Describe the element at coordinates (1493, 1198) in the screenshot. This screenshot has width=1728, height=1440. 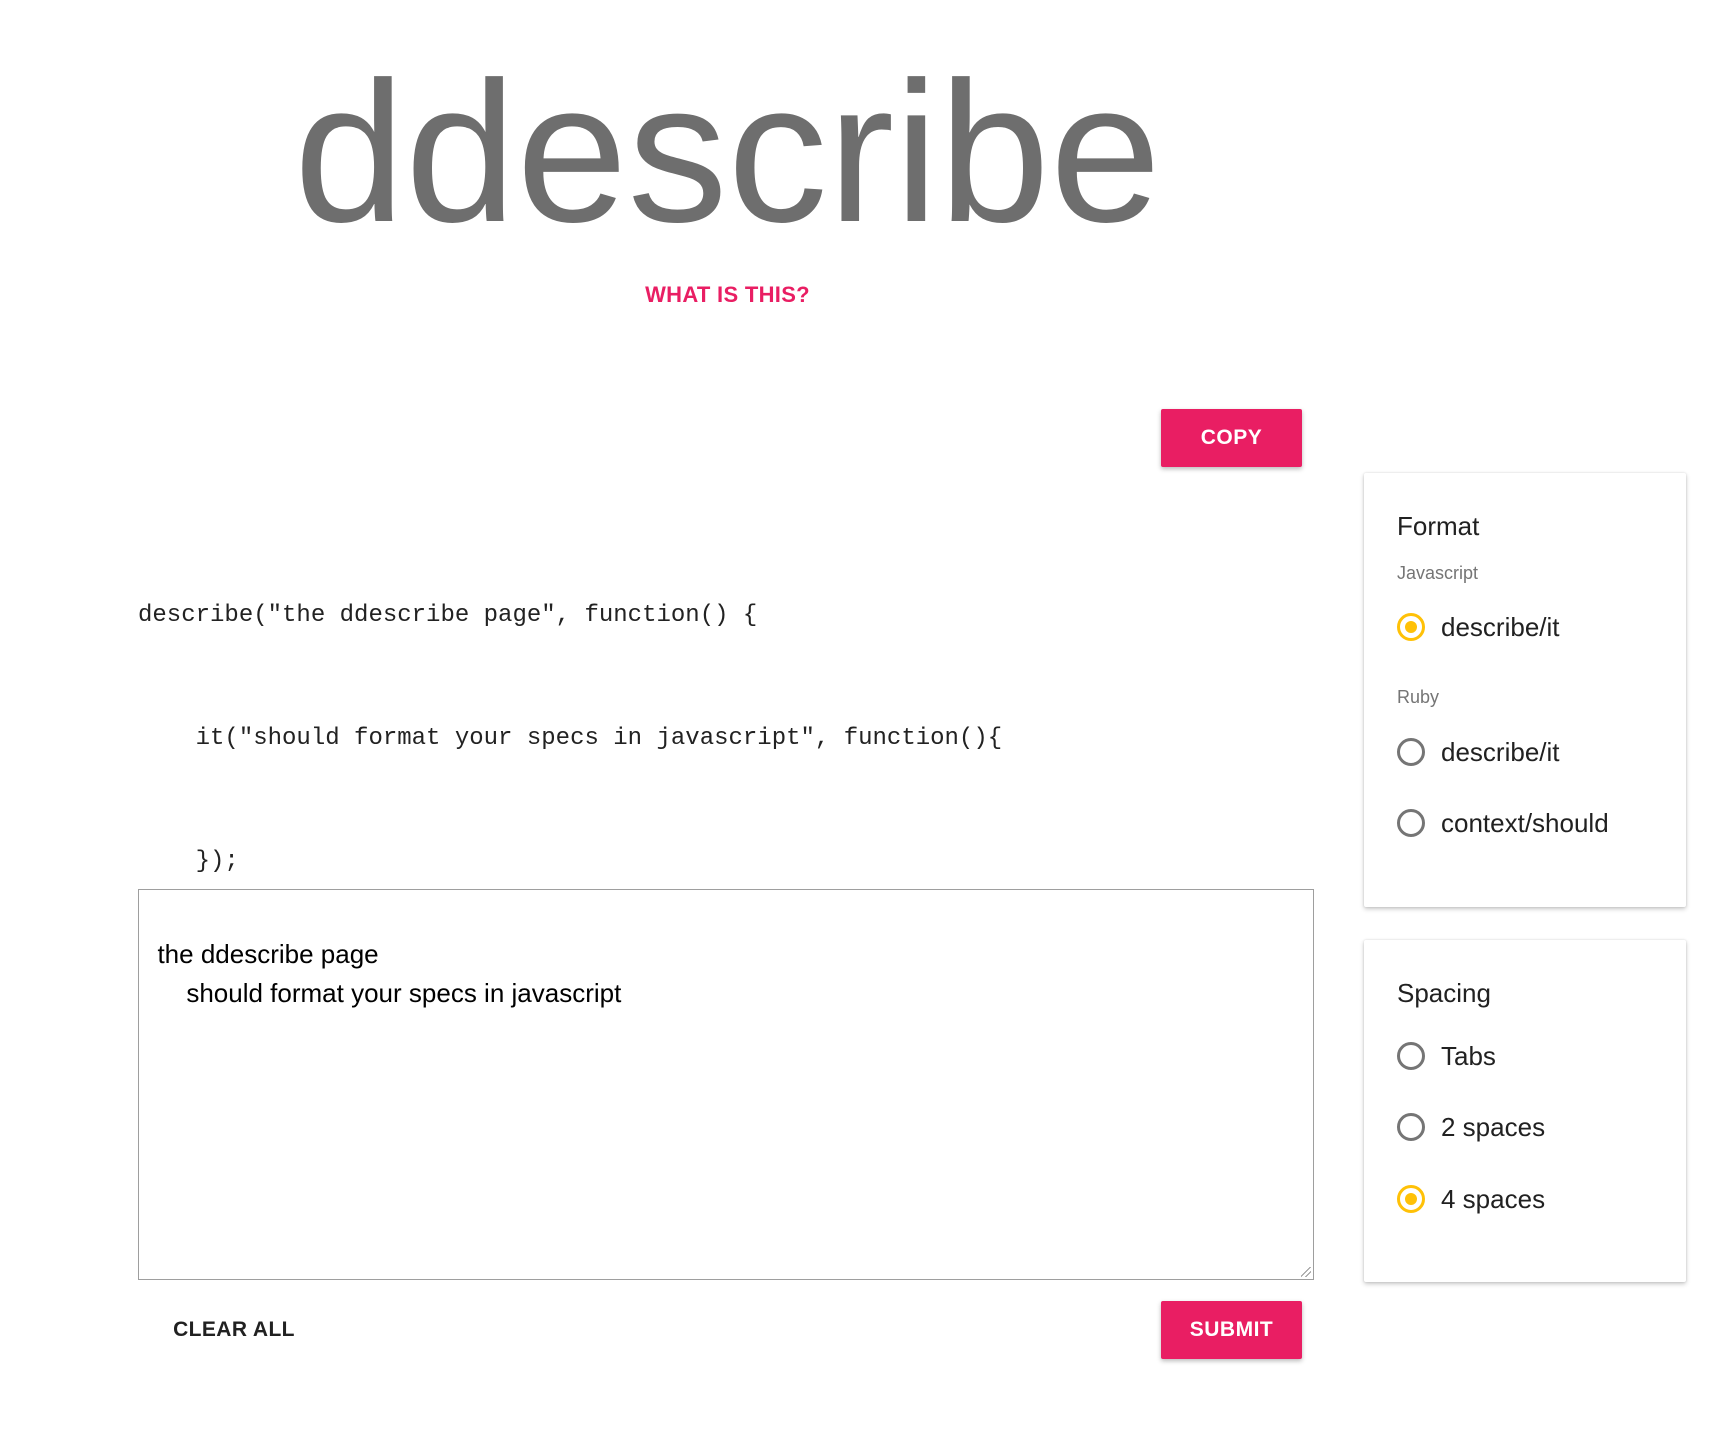
I see `radio-label: 4 spaces` at that location.